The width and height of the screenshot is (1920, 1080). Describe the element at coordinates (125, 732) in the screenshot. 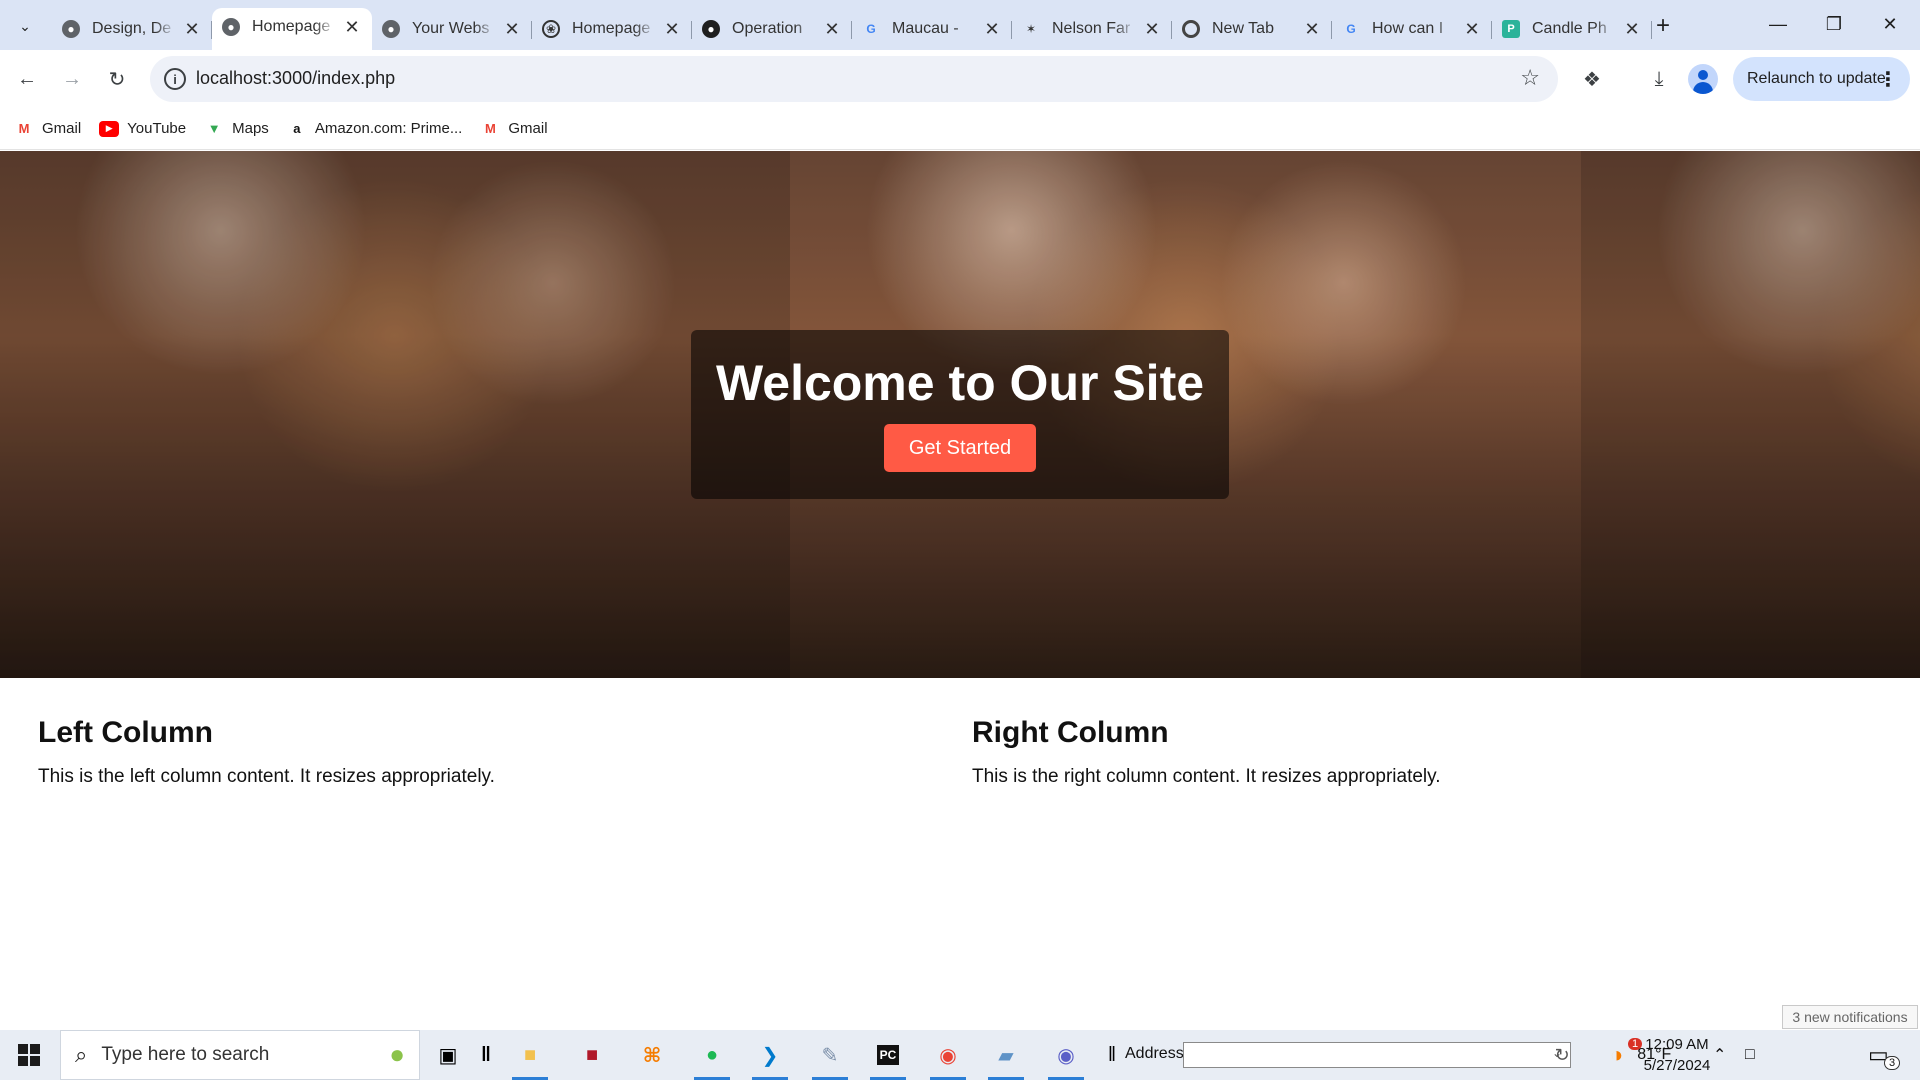

I see `left-column-heading: Left Column` at that location.